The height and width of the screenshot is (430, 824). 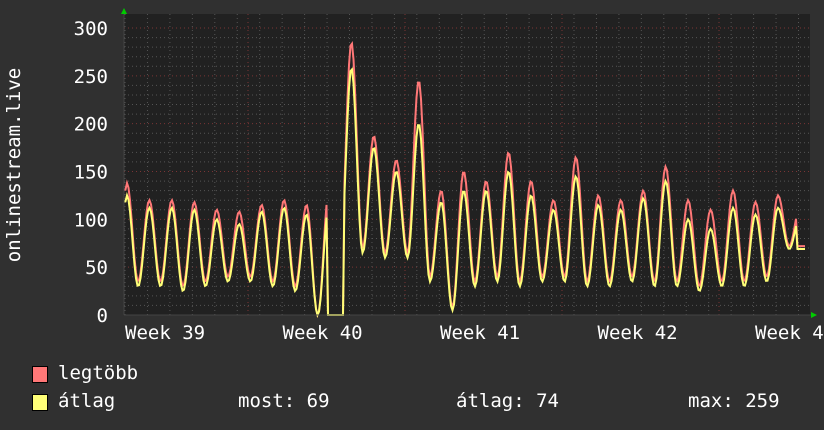 I want to click on y-tick-label: 300, so click(x=91, y=29).